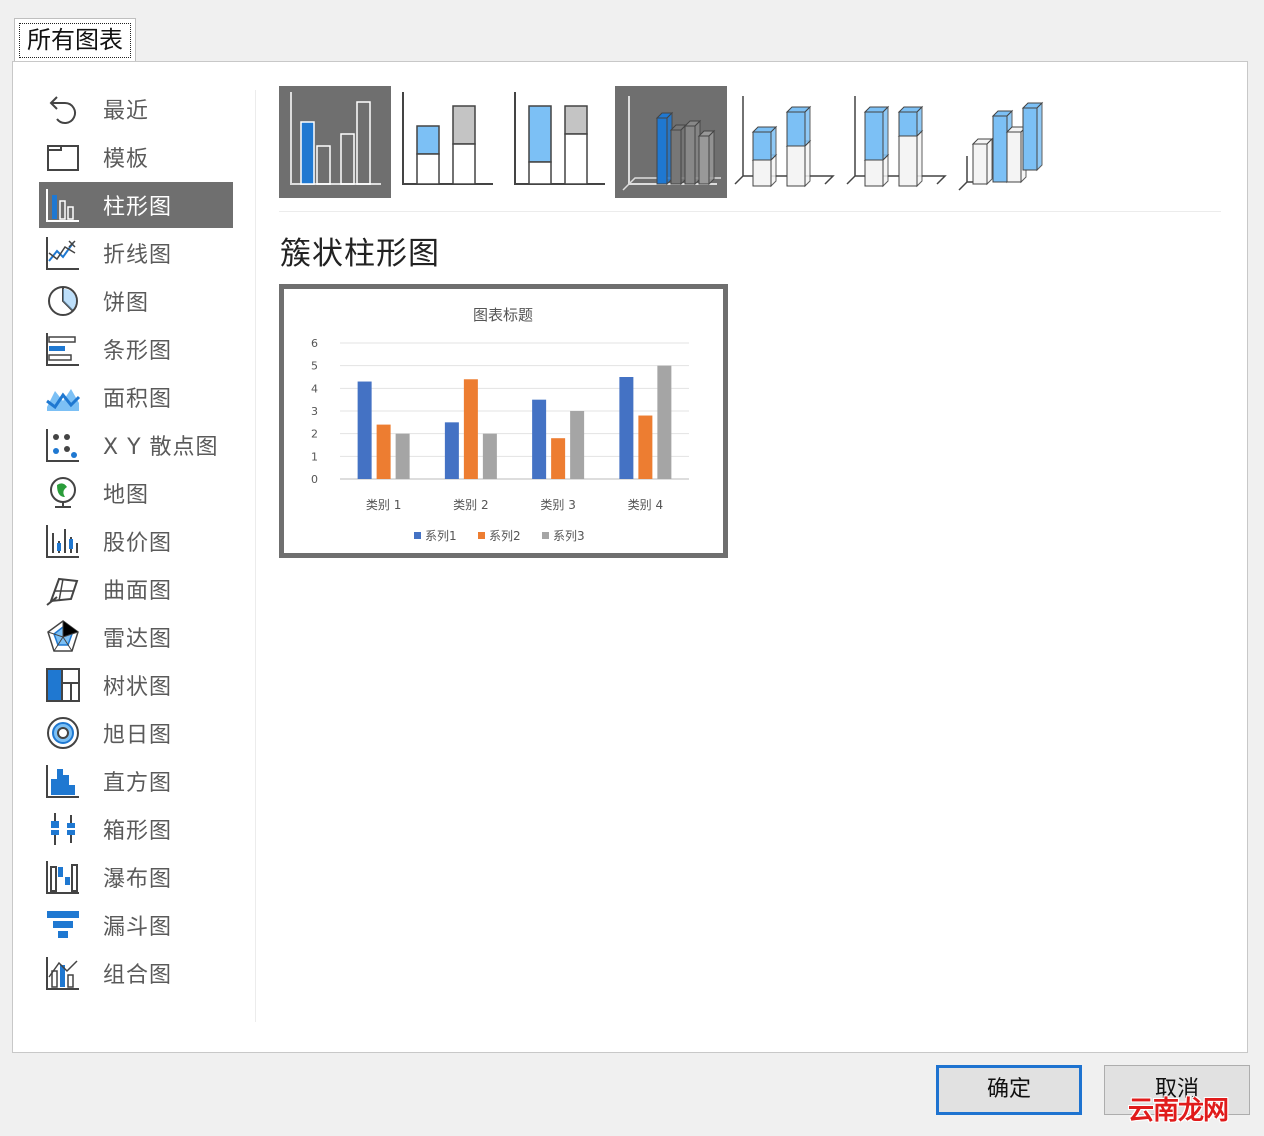  I want to click on x-tick-label: 类别 4, so click(645, 505).